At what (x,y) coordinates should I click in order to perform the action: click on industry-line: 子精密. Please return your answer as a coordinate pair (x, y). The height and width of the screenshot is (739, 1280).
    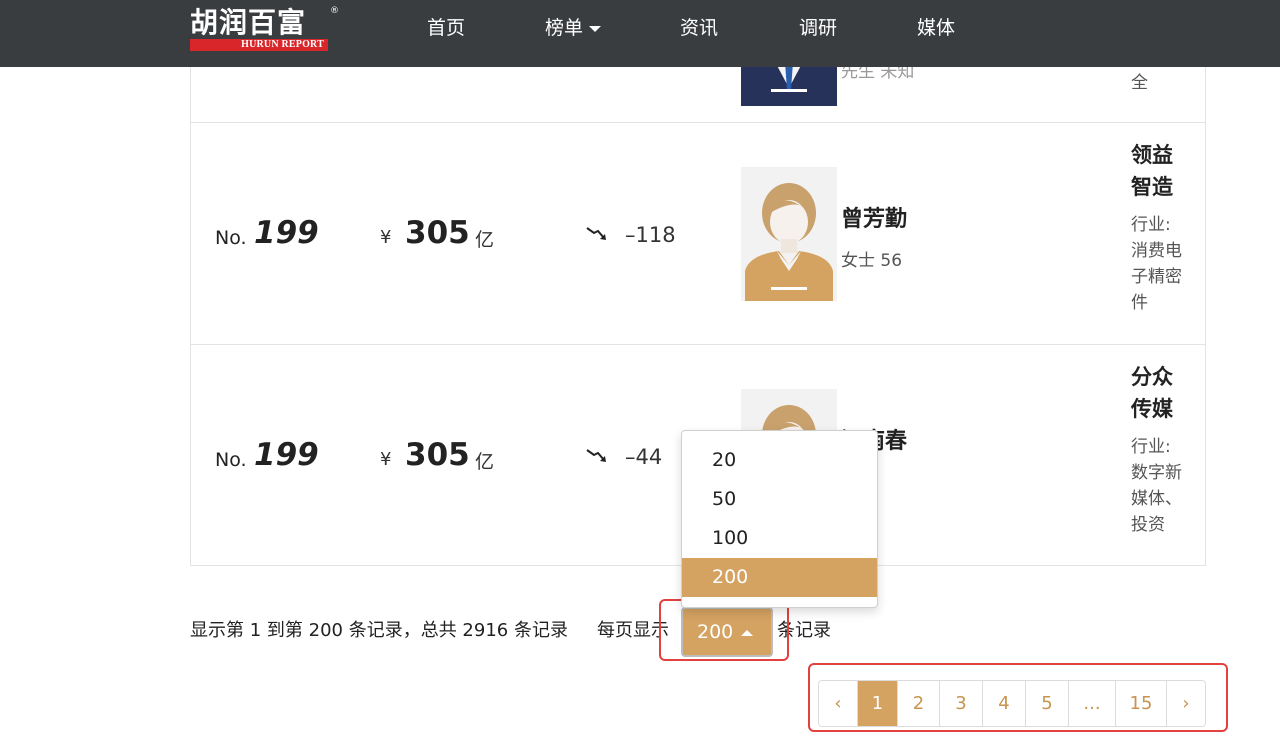
    Looking at the image, I should click on (1156, 277).